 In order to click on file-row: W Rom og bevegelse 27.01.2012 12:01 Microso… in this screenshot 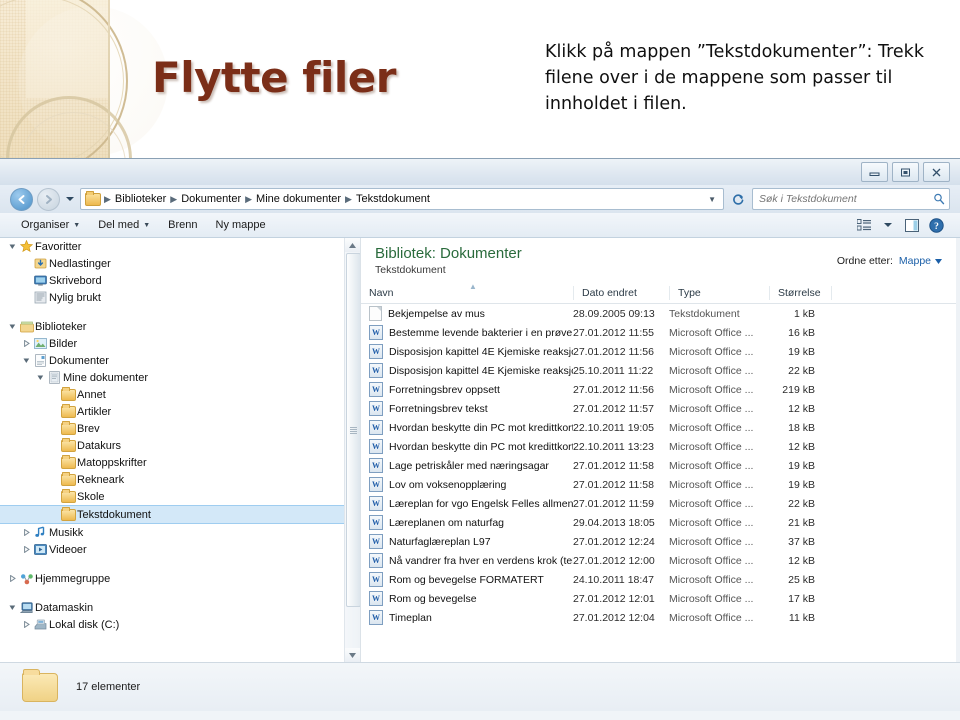, I will do `click(660, 598)`.